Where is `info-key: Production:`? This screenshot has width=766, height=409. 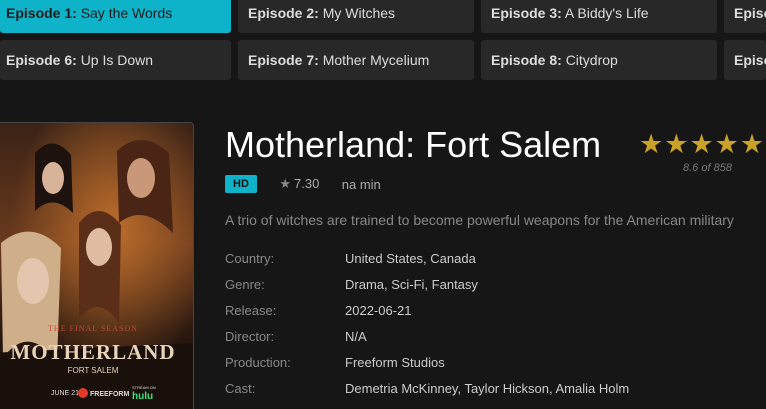 info-key: Production: is located at coordinates (258, 362).